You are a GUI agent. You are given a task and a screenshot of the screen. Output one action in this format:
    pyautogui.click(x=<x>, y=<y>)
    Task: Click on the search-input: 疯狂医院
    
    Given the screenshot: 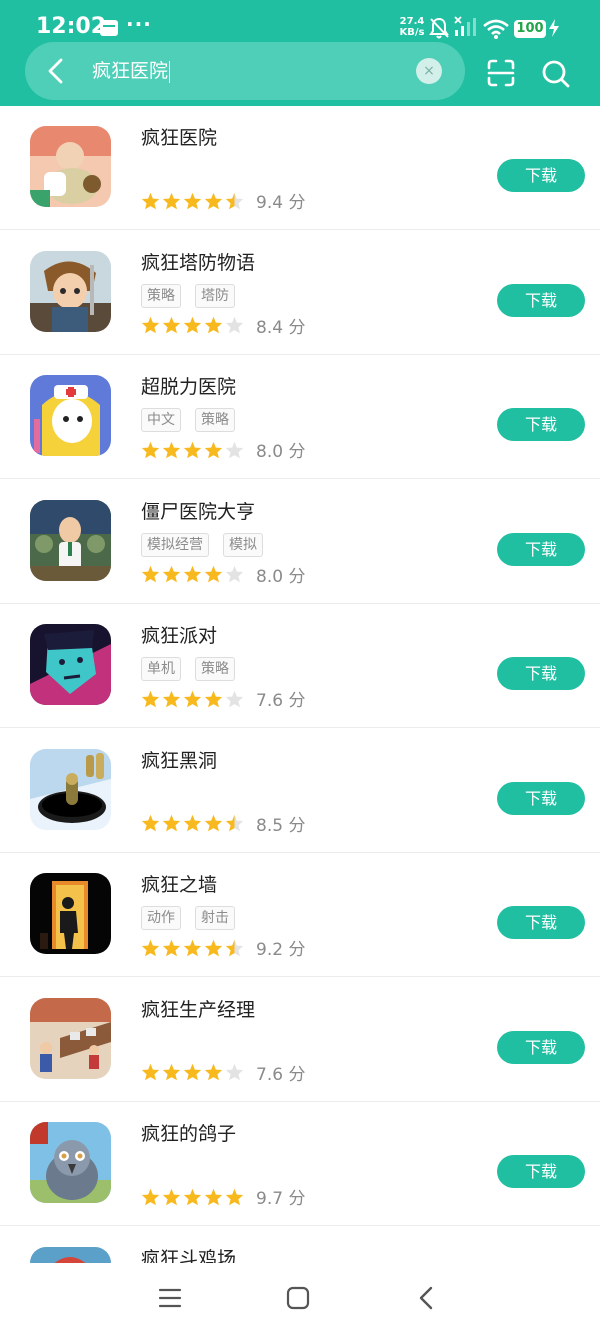 What is the action you would take?
    pyautogui.click(x=131, y=71)
    